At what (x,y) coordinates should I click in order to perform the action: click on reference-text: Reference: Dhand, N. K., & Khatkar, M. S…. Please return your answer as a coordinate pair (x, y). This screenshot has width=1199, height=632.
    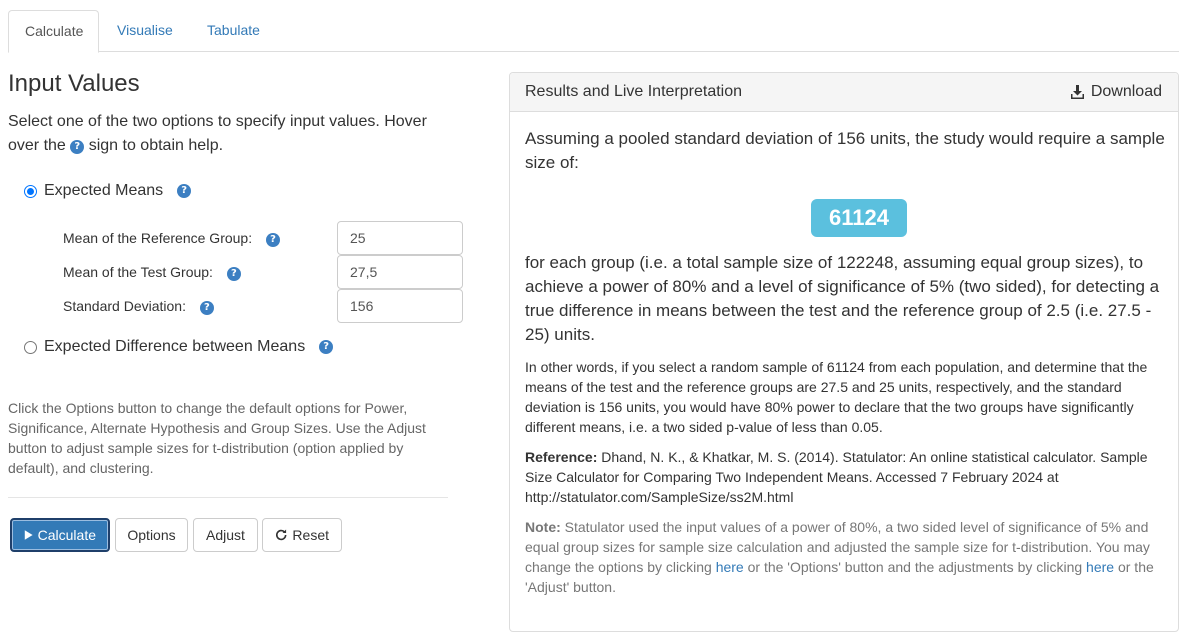
    Looking at the image, I should click on (841, 477).